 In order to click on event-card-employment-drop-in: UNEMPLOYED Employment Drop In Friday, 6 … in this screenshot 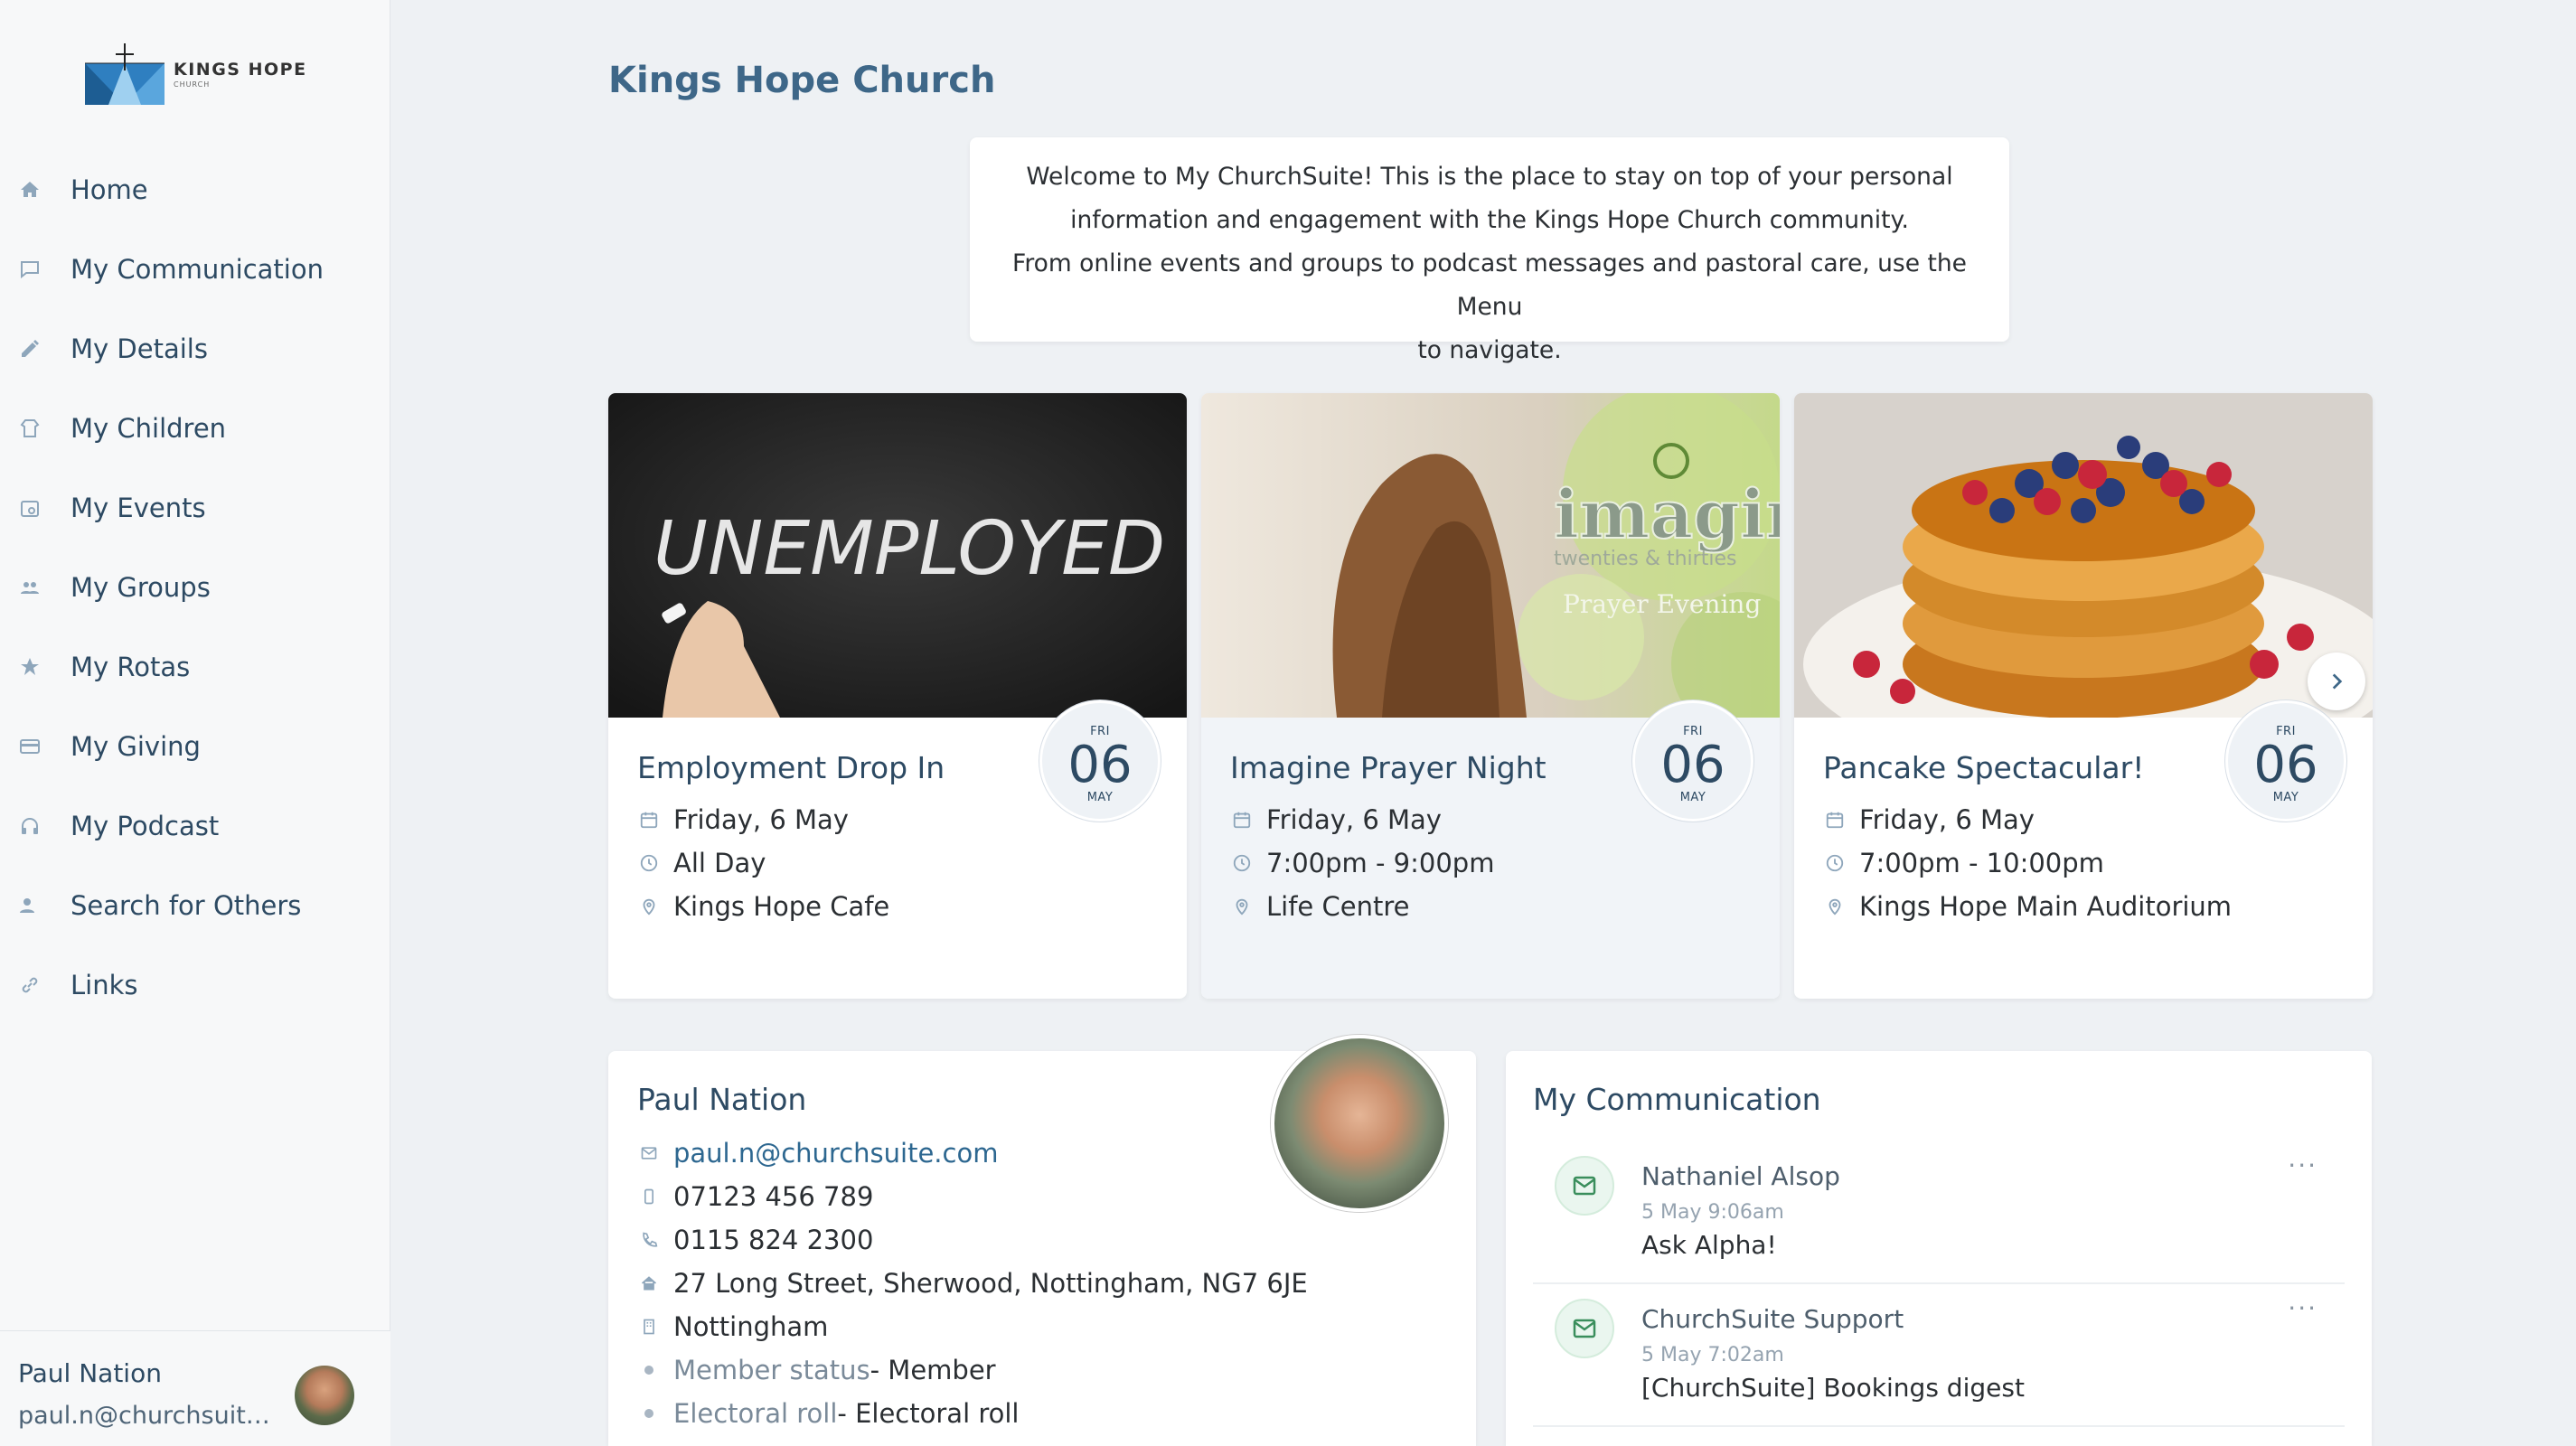, I will do `click(898, 696)`.